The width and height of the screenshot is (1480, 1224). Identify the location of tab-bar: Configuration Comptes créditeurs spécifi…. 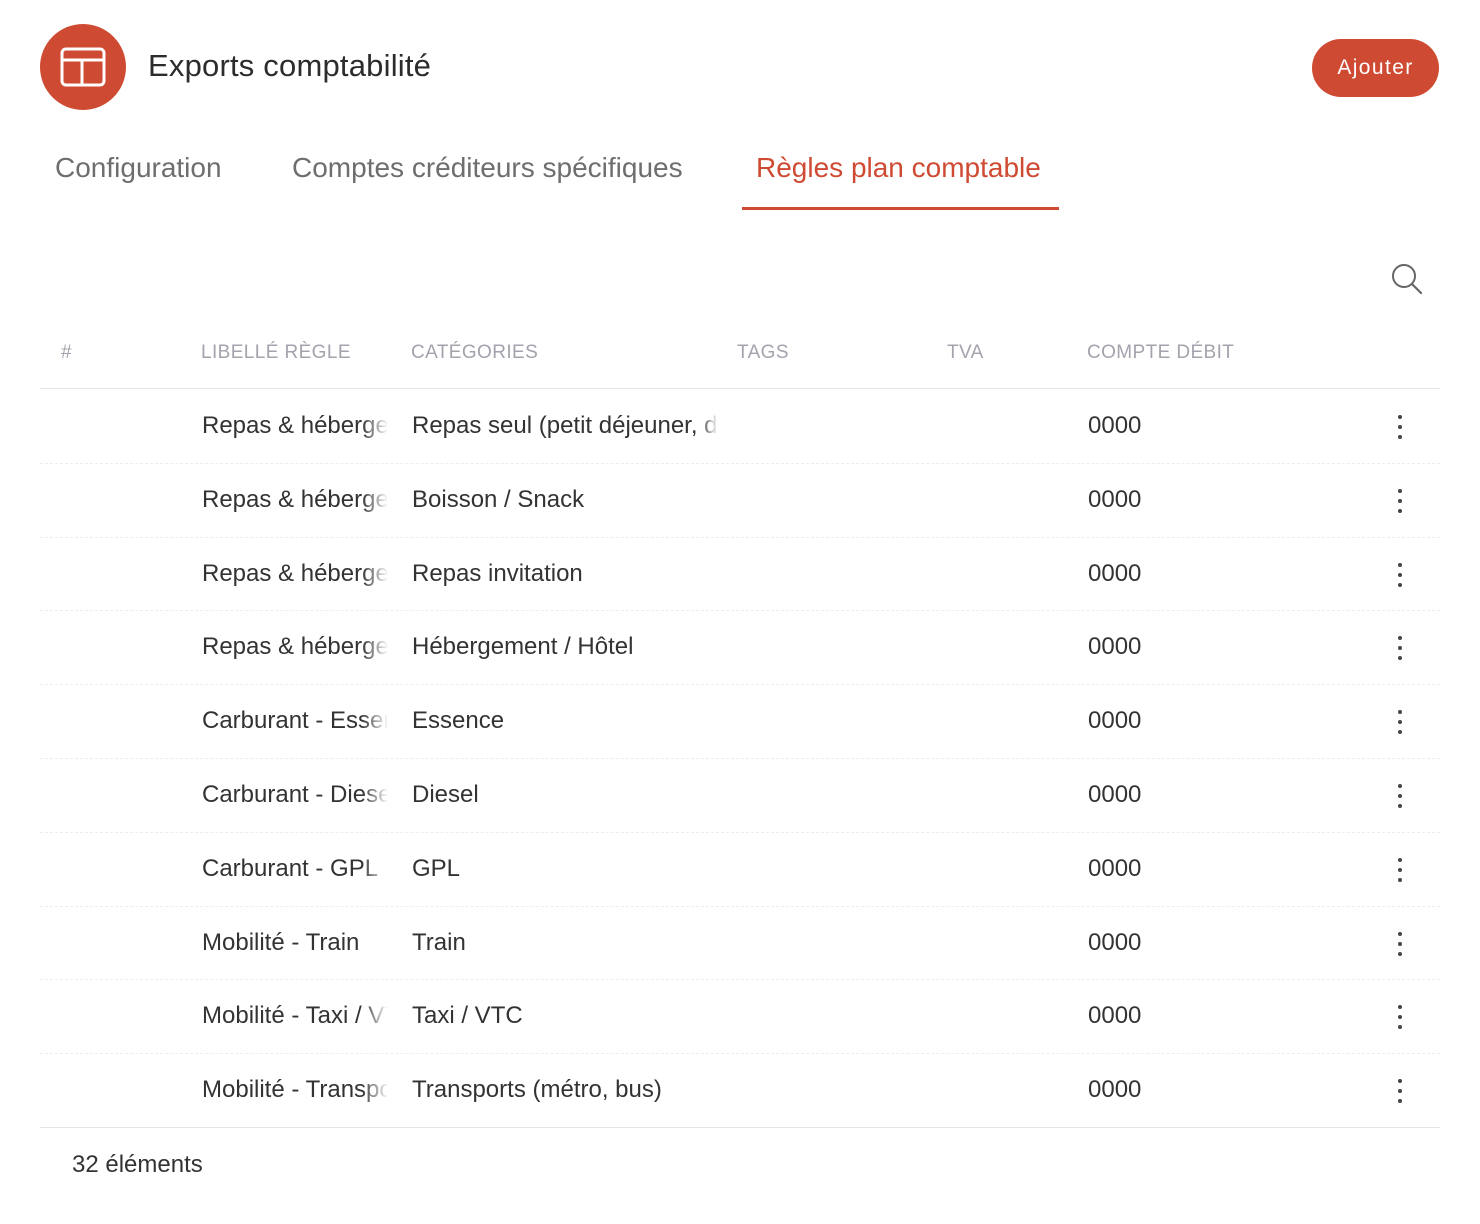
(740, 176).